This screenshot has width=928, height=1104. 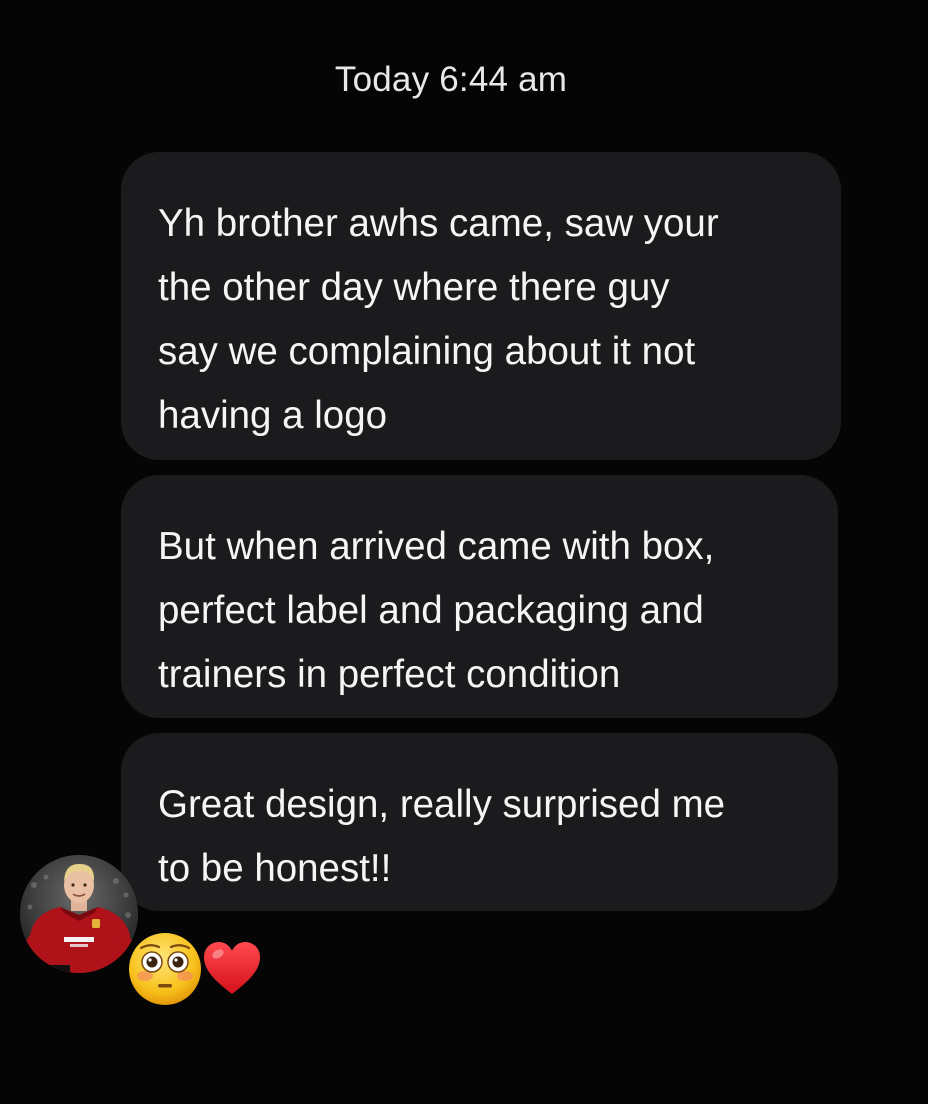 I want to click on message-timestamp: Today 6:44 am, so click(x=451, y=79).